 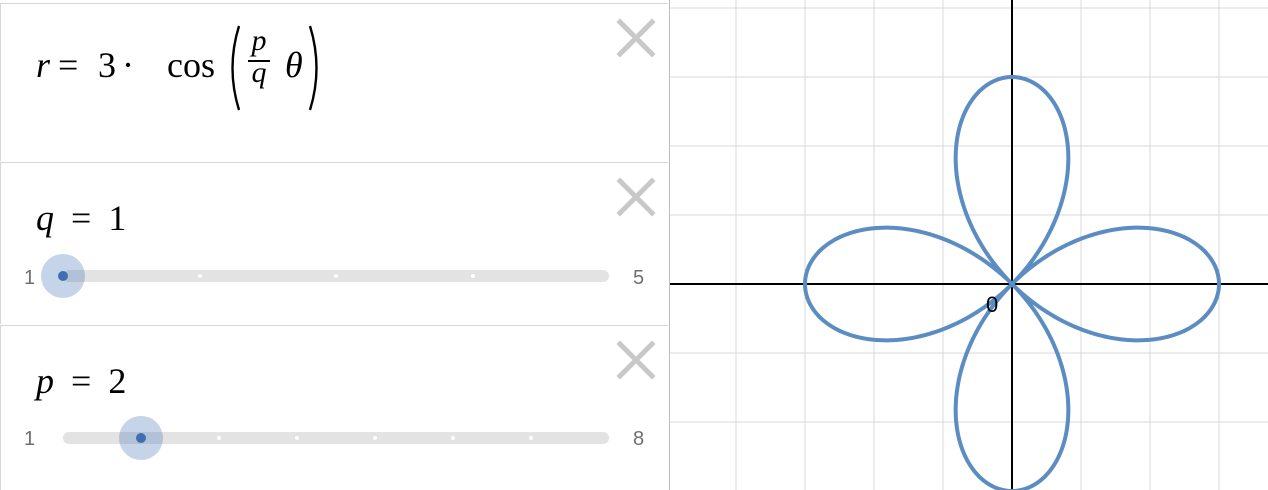 What do you see at coordinates (117, 381) in the screenshot?
I see `slider-value: 2` at bounding box center [117, 381].